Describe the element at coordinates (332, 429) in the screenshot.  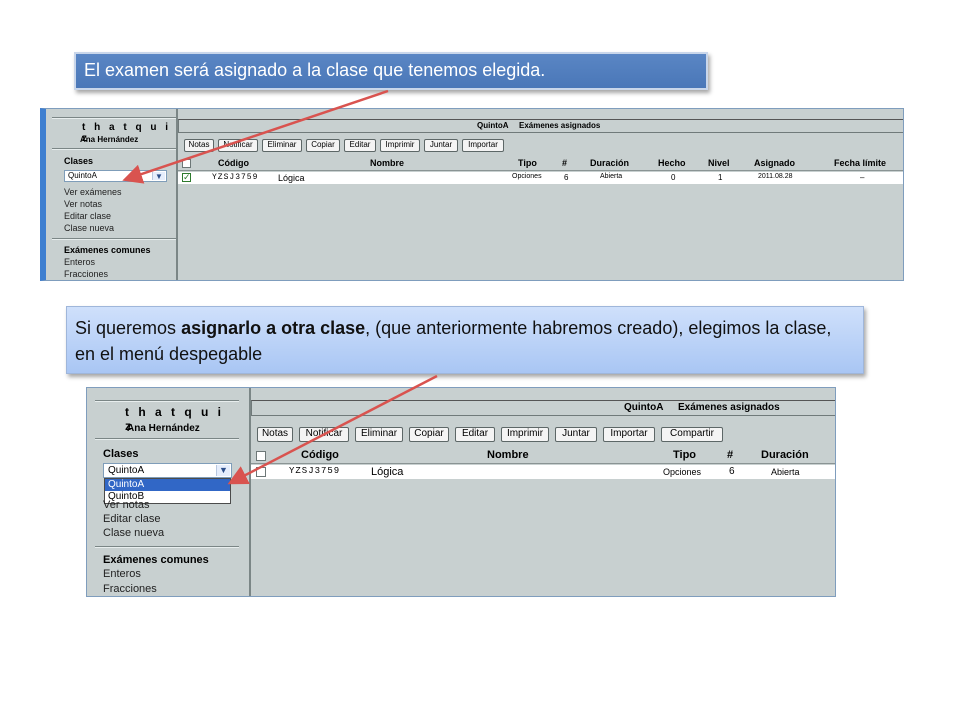
I see `arrow-bottom` at that location.